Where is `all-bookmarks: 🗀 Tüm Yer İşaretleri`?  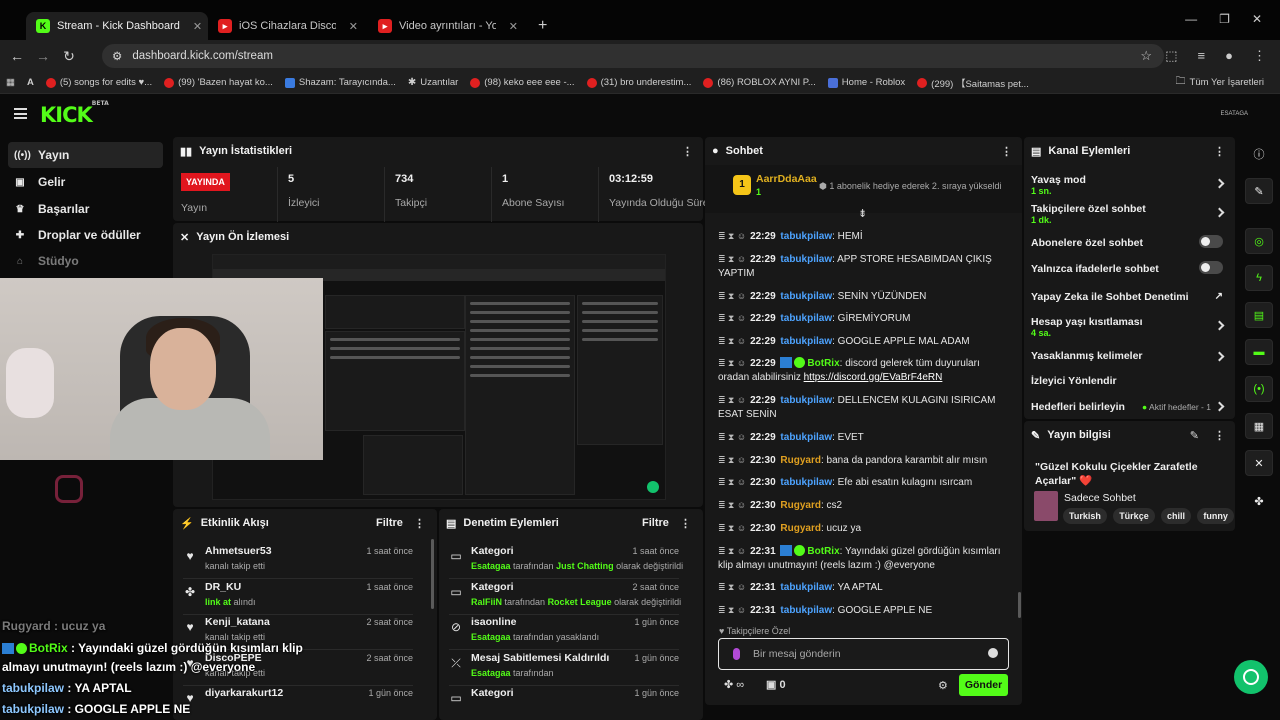
all-bookmarks: 🗀 Tüm Yer İşaretleri is located at coordinates (1220, 82).